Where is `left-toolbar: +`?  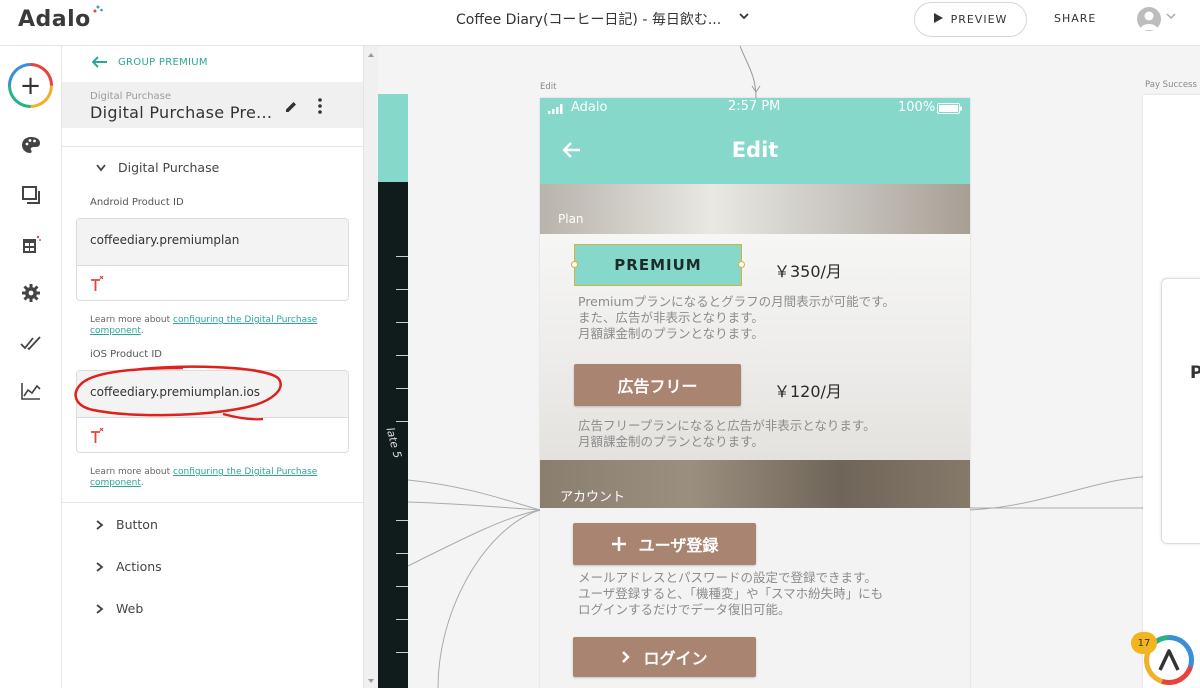
left-toolbar: + is located at coordinates (31, 367).